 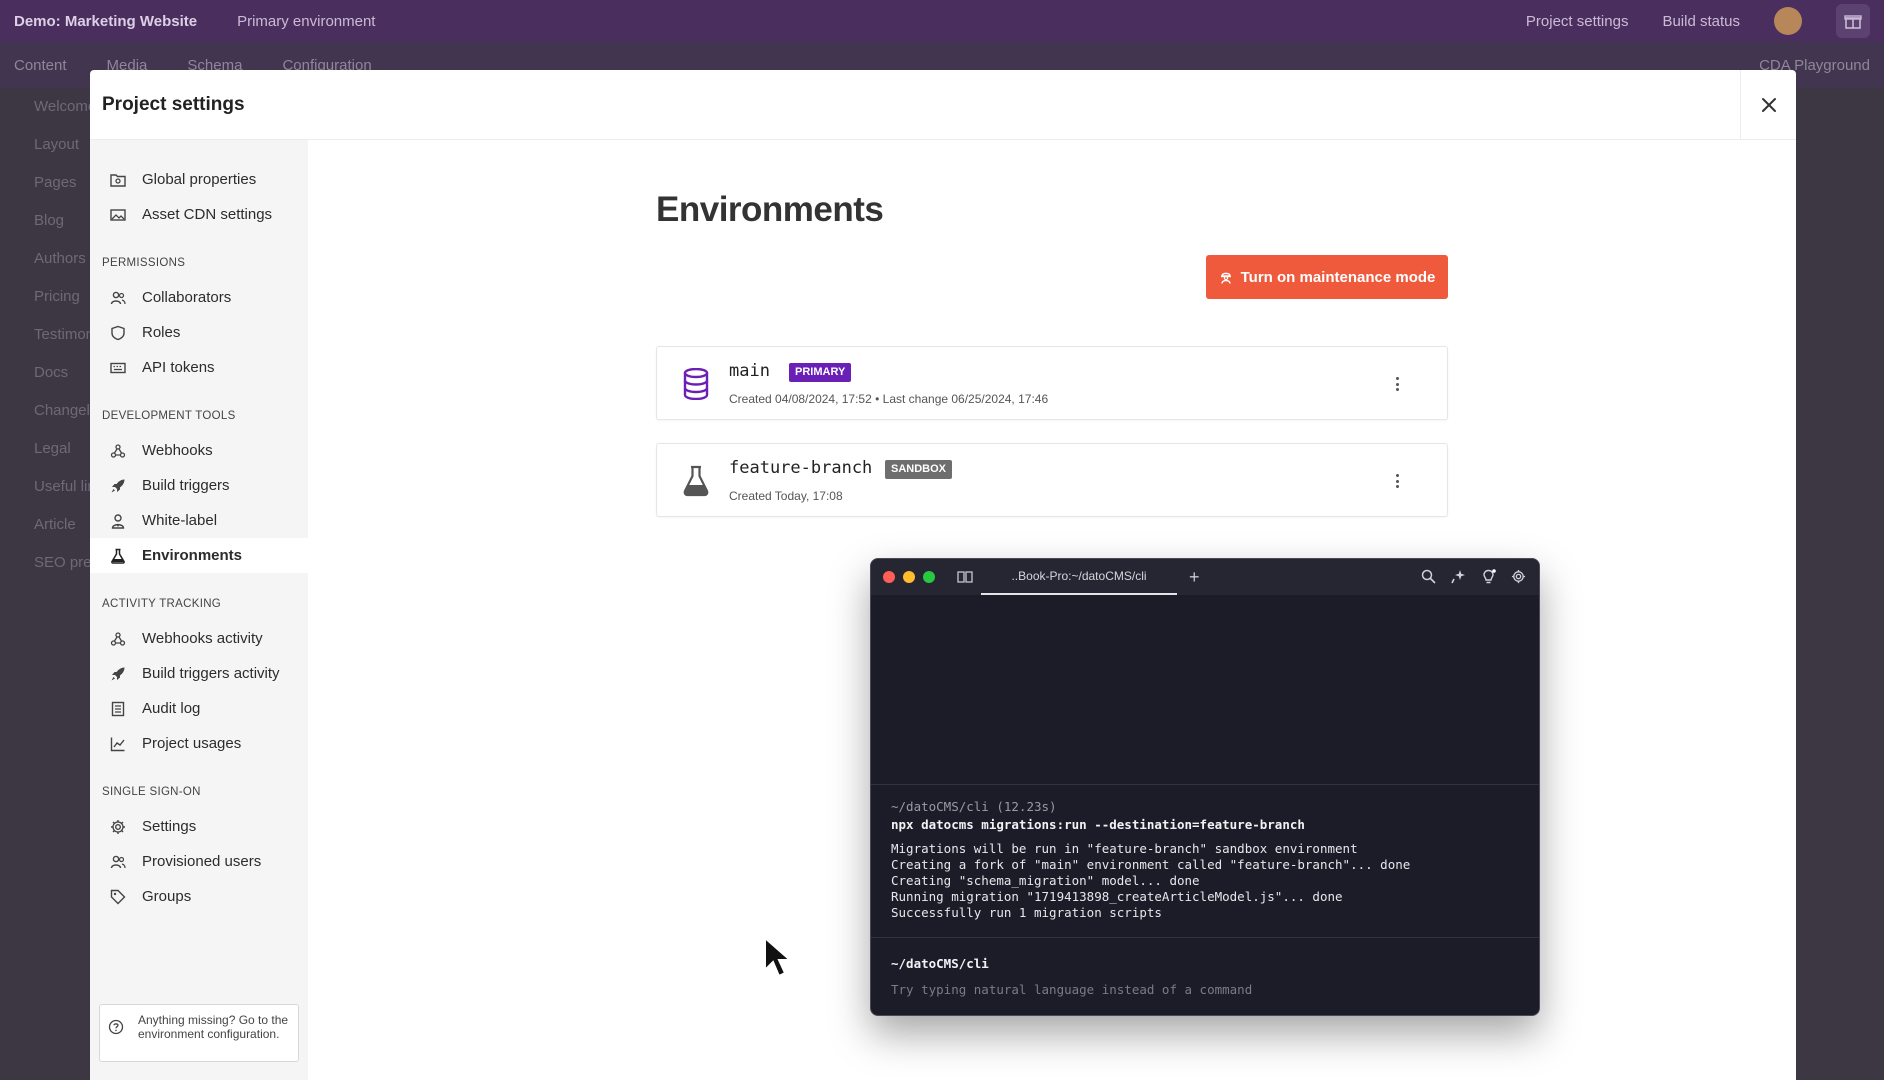 I want to click on new-tab-icon: +, so click(x=1194, y=577).